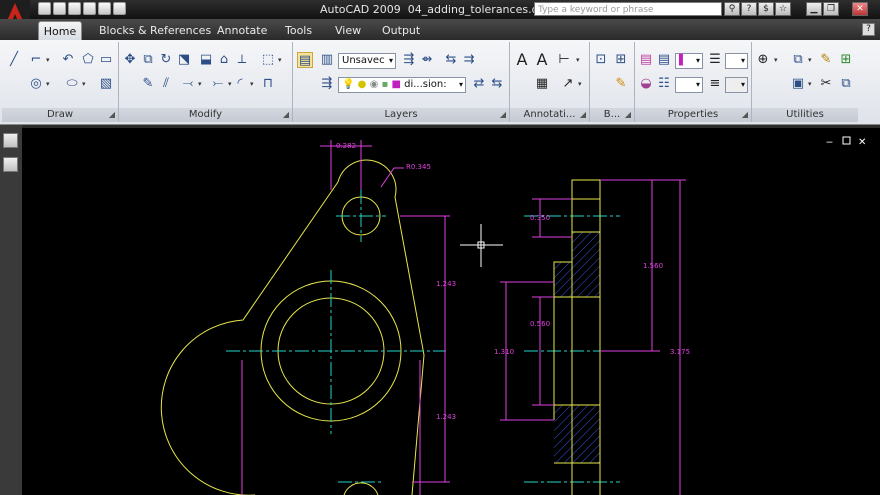 This screenshot has height=495, width=880. Describe the element at coordinates (664, 84) in the screenshot. I see `linetype-icon: ☷` at that location.